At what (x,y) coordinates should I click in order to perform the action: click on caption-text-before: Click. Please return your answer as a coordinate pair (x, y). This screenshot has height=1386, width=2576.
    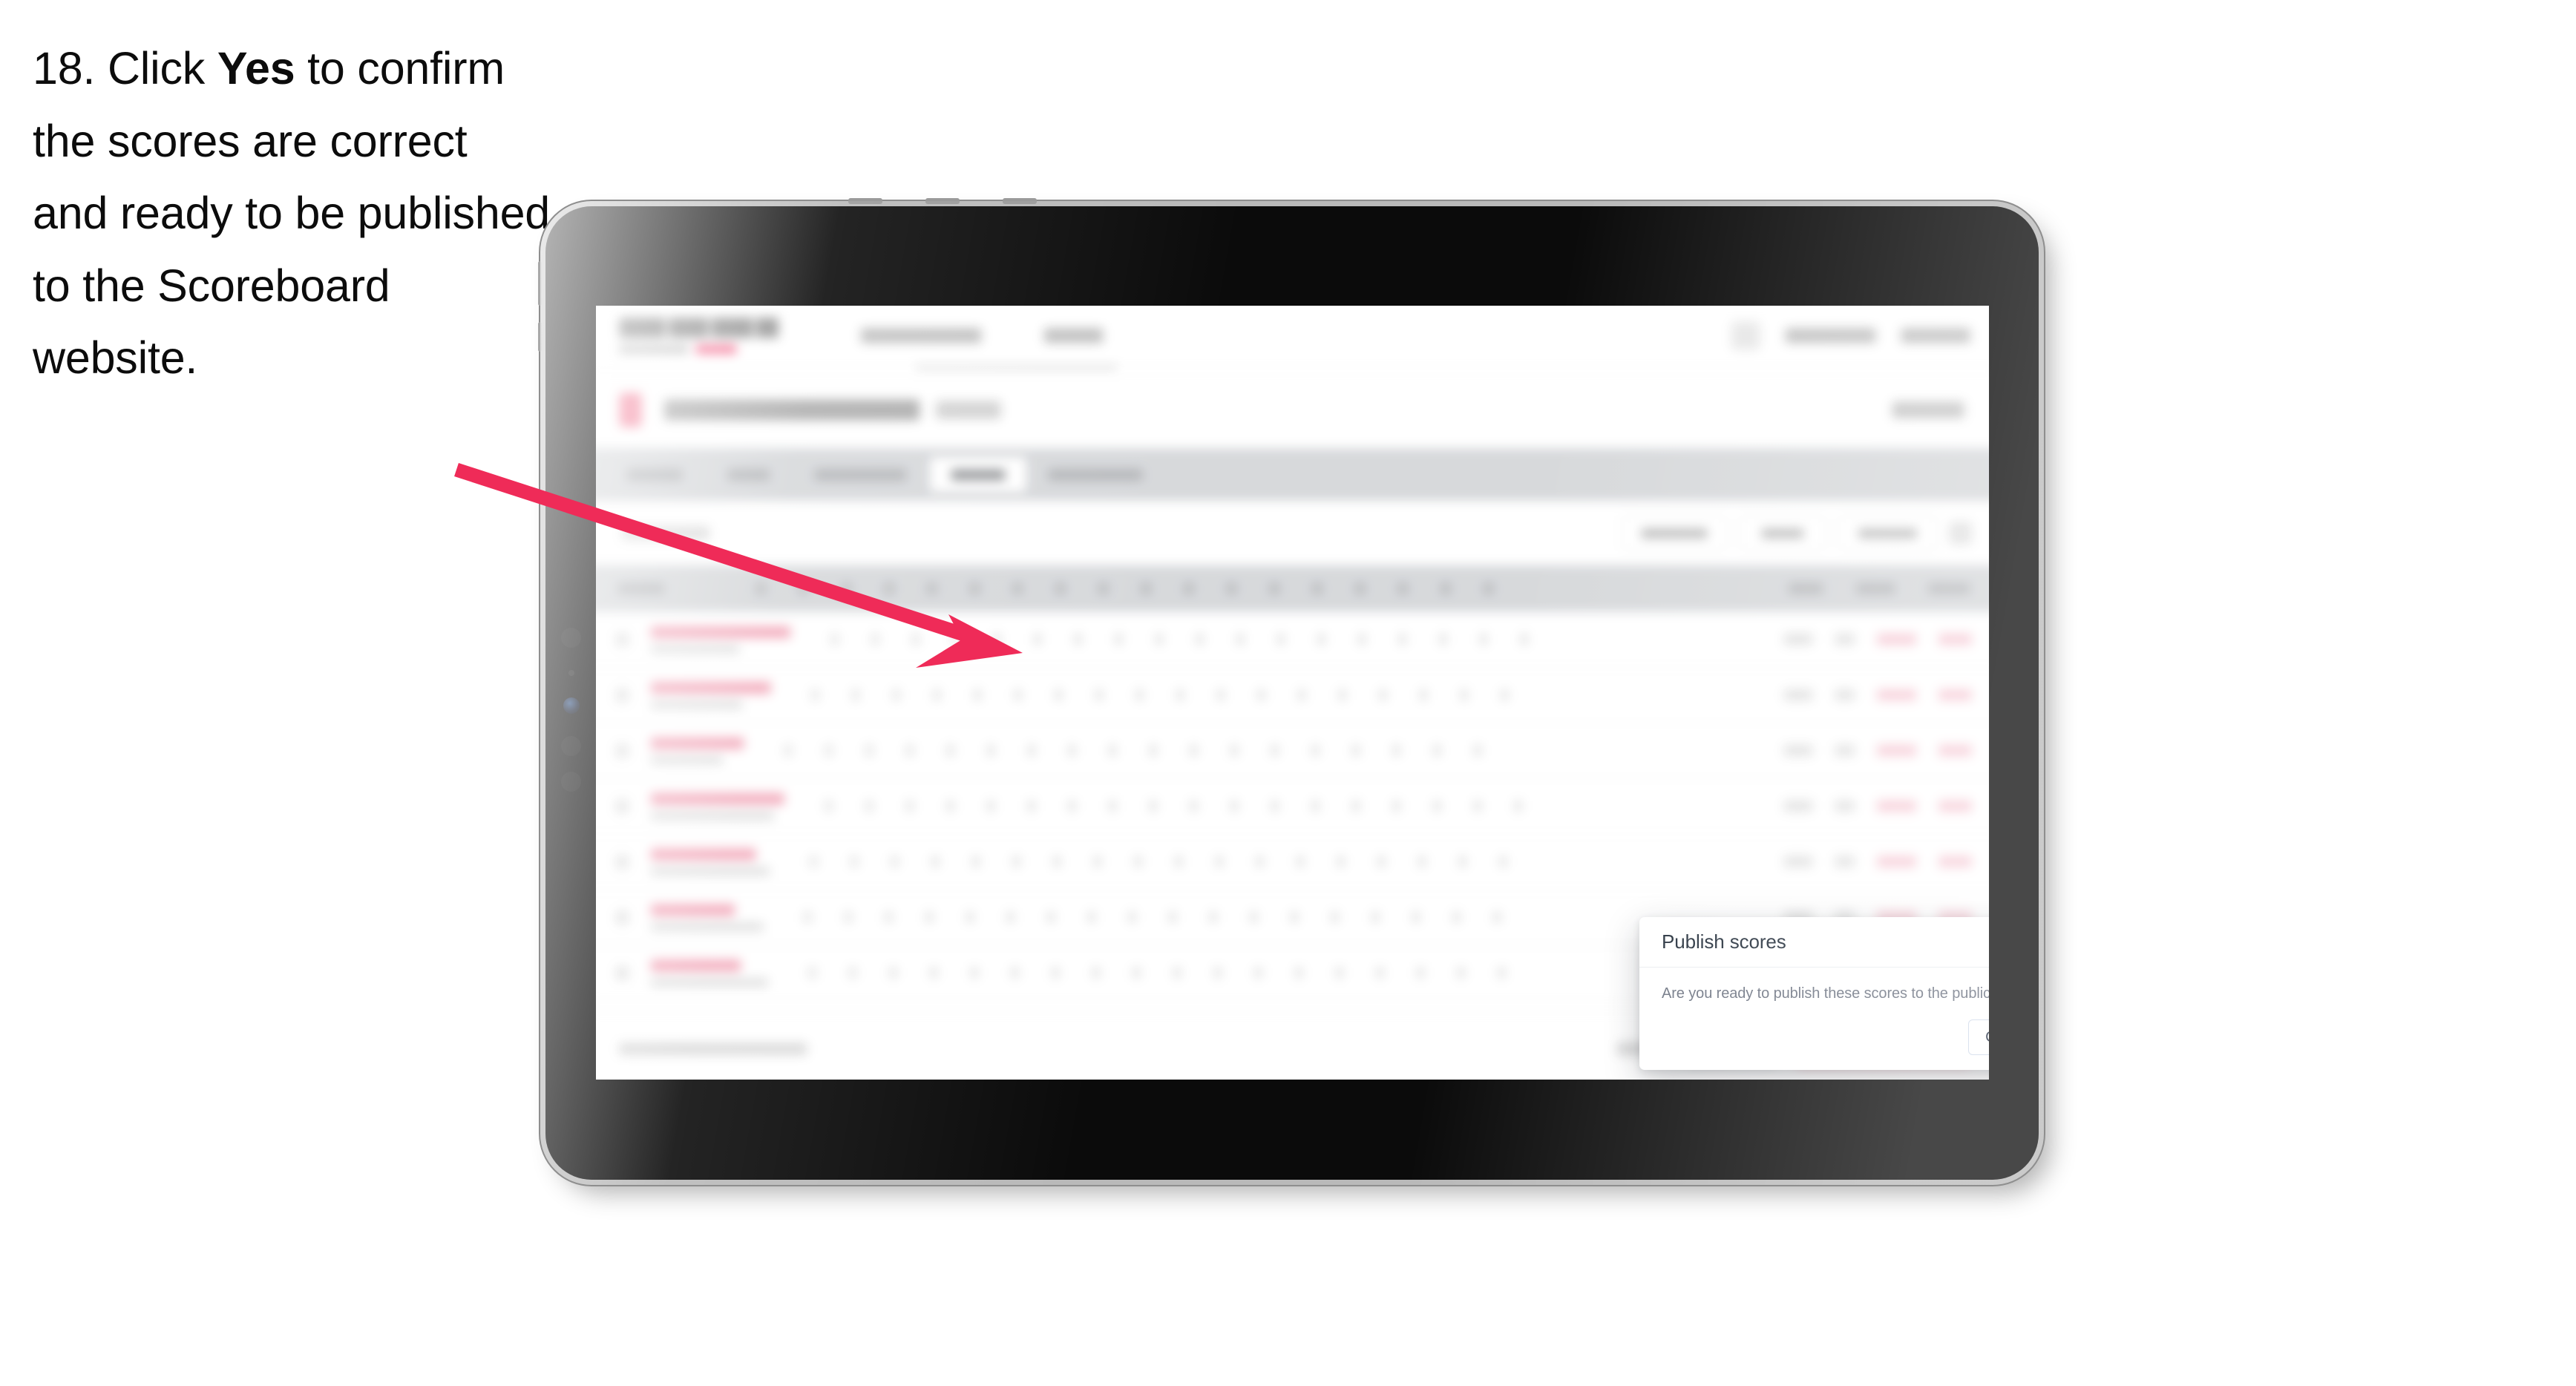
    Looking at the image, I should click on (162, 68).